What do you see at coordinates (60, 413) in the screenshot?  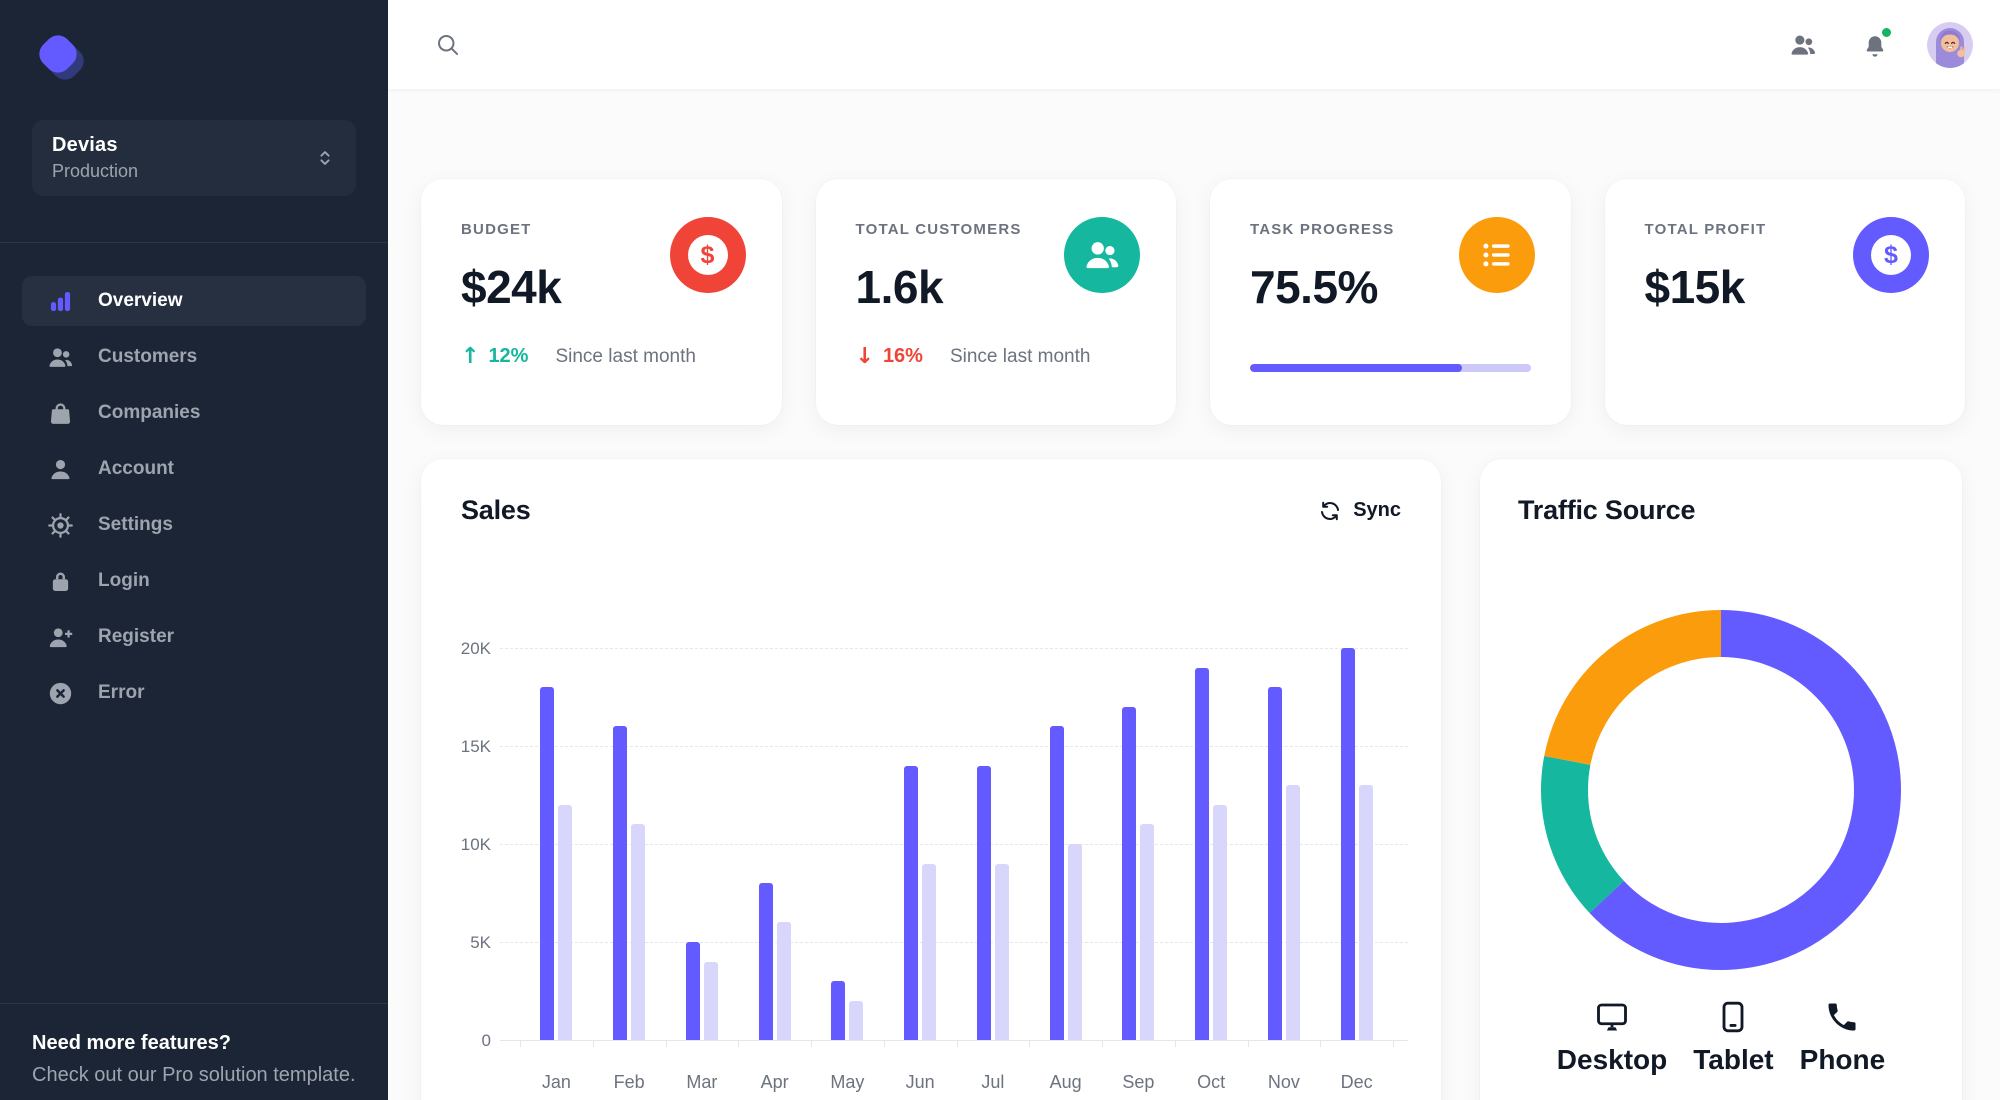 I see `shopping-bag-icon` at bounding box center [60, 413].